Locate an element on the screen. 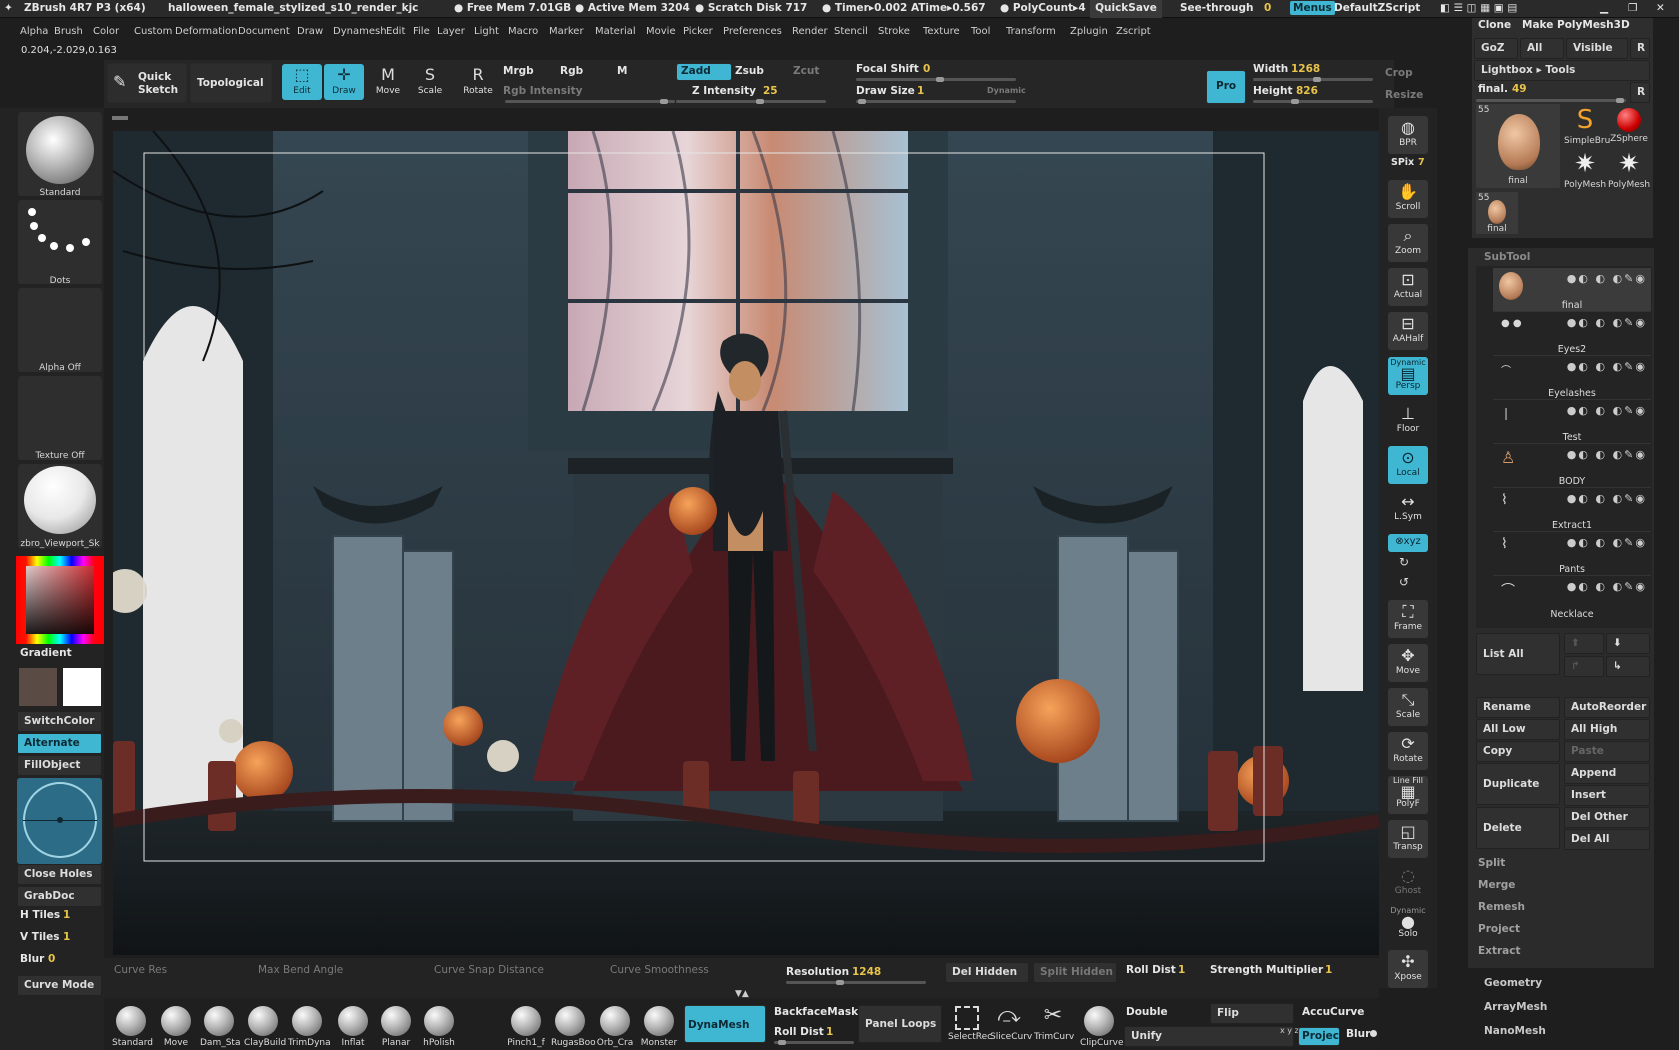 The image size is (1679, 1050). menu-item: Material is located at coordinates (615, 31).